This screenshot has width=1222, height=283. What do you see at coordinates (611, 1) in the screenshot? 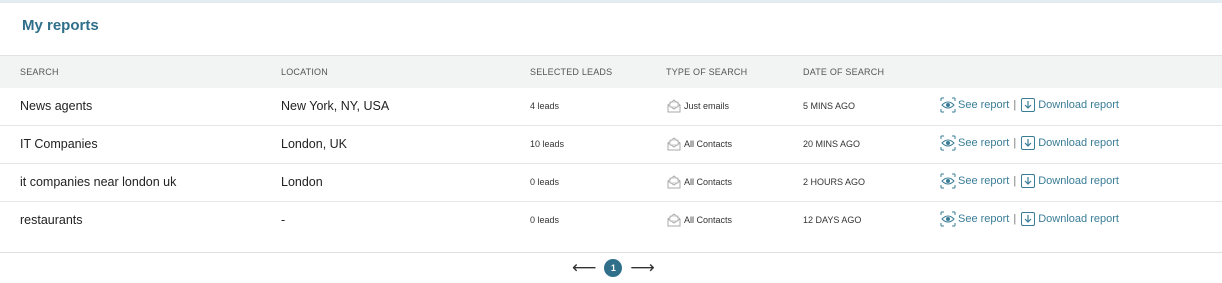
I see `top-divider` at bounding box center [611, 1].